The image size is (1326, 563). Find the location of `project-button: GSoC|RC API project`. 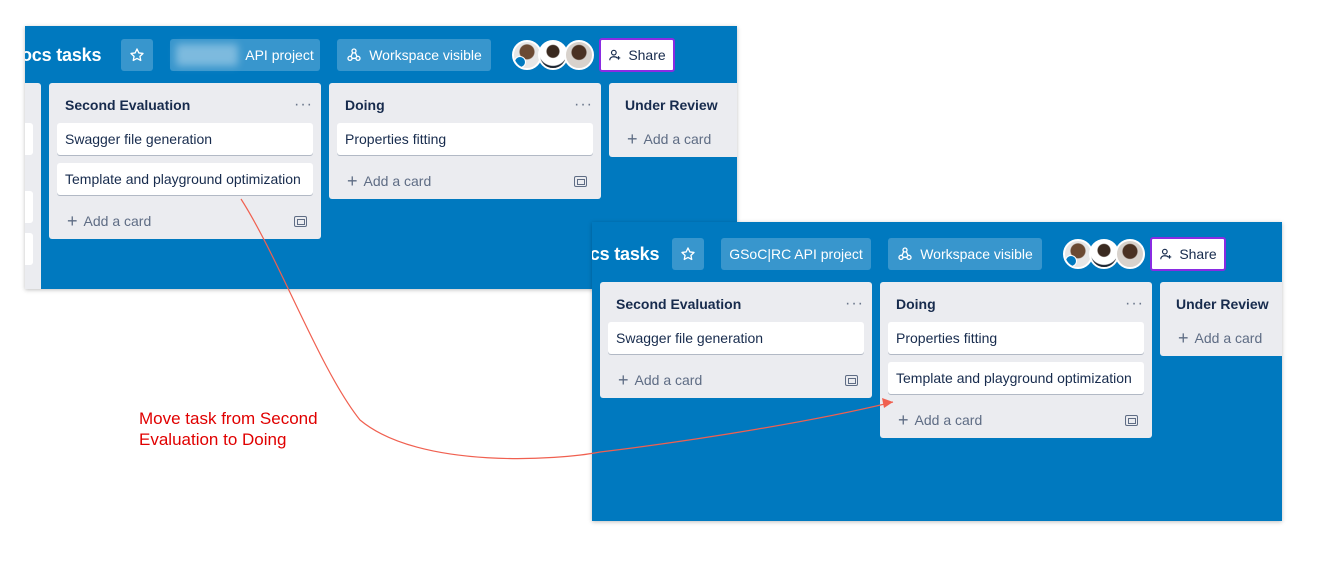

project-button: GSoC|RC API project is located at coordinates (796, 254).